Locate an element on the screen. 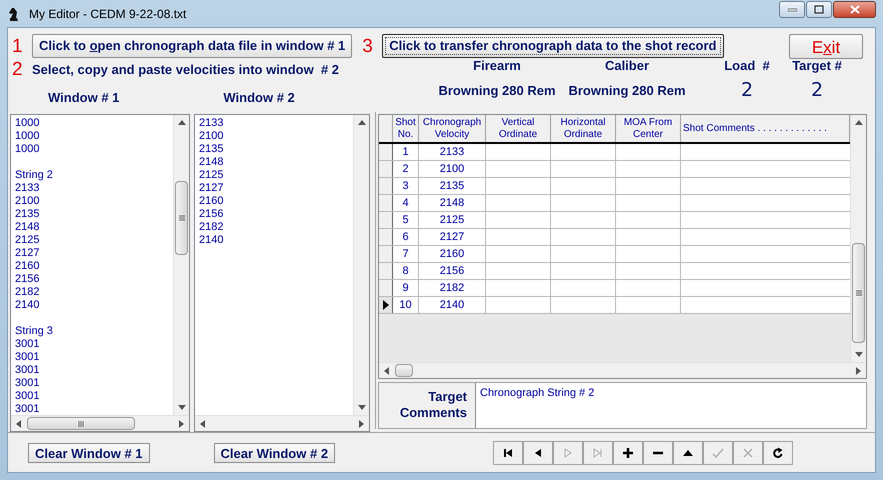 Image resolution: width=883 pixels, height=480 pixels. step-button: Click to open chronograph data file in window # 1 is located at coordinates (192, 46).